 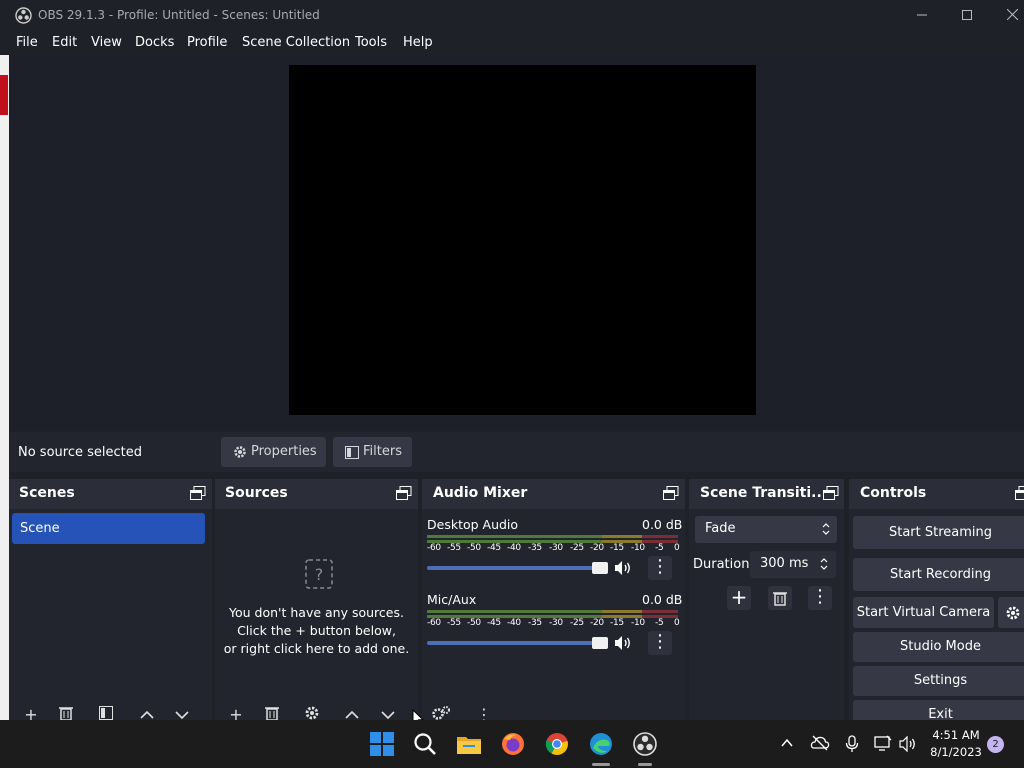 What do you see at coordinates (469, 744) in the screenshot?
I see `file-explorer-icon` at bounding box center [469, 744].